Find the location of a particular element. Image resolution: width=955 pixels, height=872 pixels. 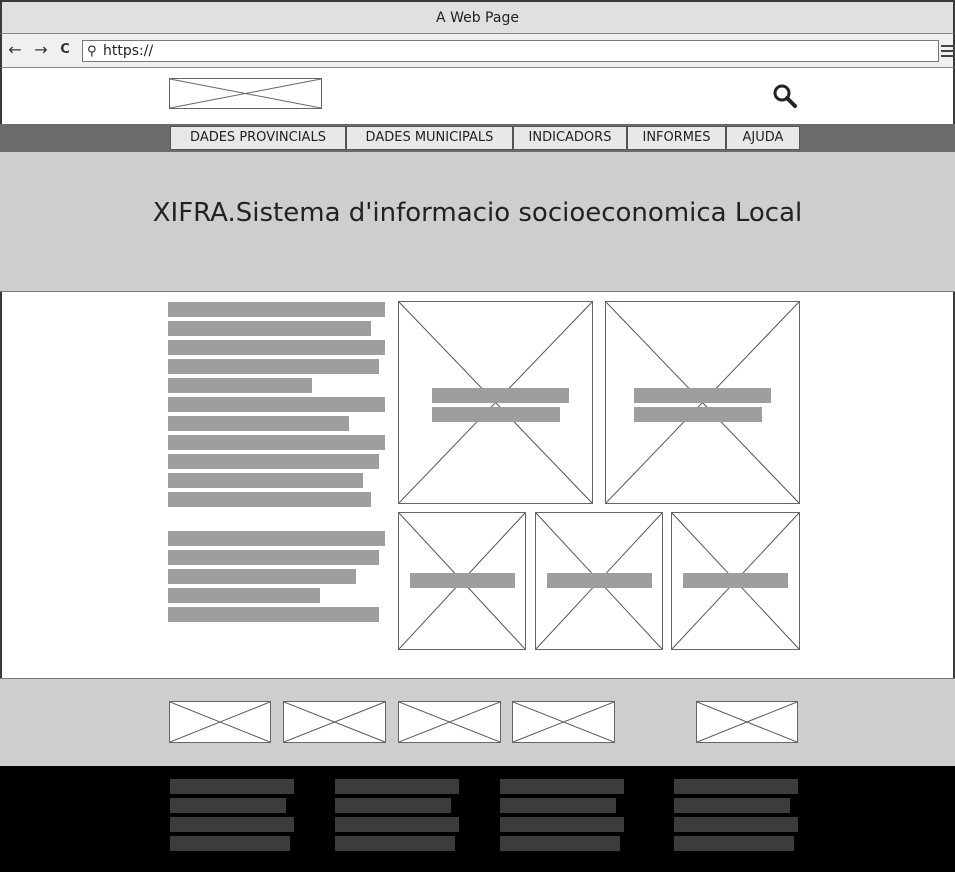

back-icon: ← is located at coordinates (15, 50).